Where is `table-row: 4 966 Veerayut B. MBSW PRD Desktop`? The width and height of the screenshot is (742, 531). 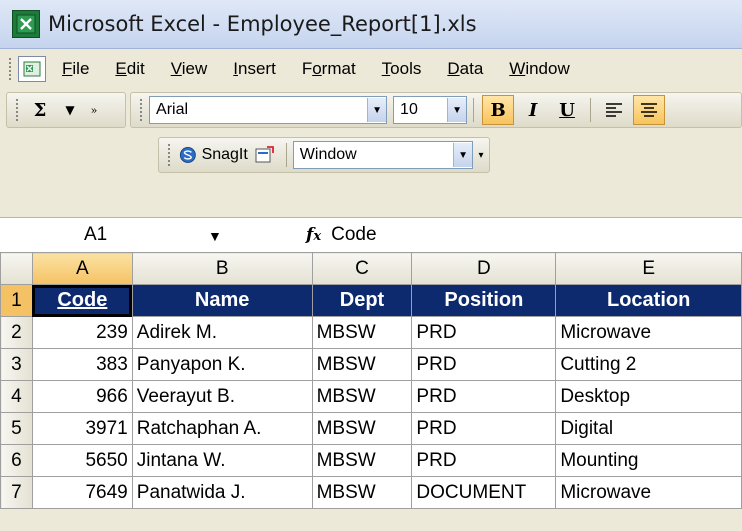
table-row: 4 966 Veerayut B. MBSW PRD Desktop is located at coordinates (371, 396).